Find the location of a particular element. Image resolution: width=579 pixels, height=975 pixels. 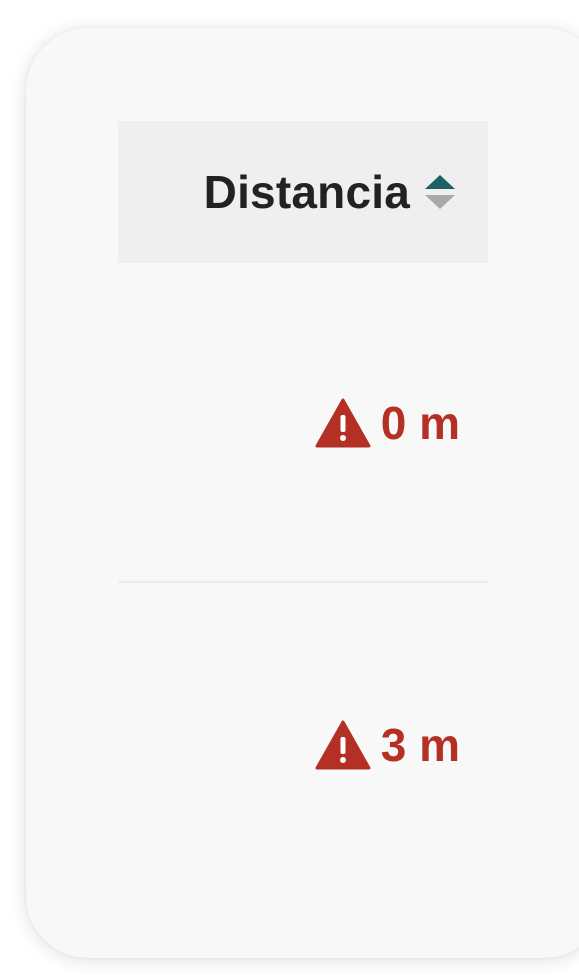

sort-descending-arrow-icon is located at coordinates (440, 202).